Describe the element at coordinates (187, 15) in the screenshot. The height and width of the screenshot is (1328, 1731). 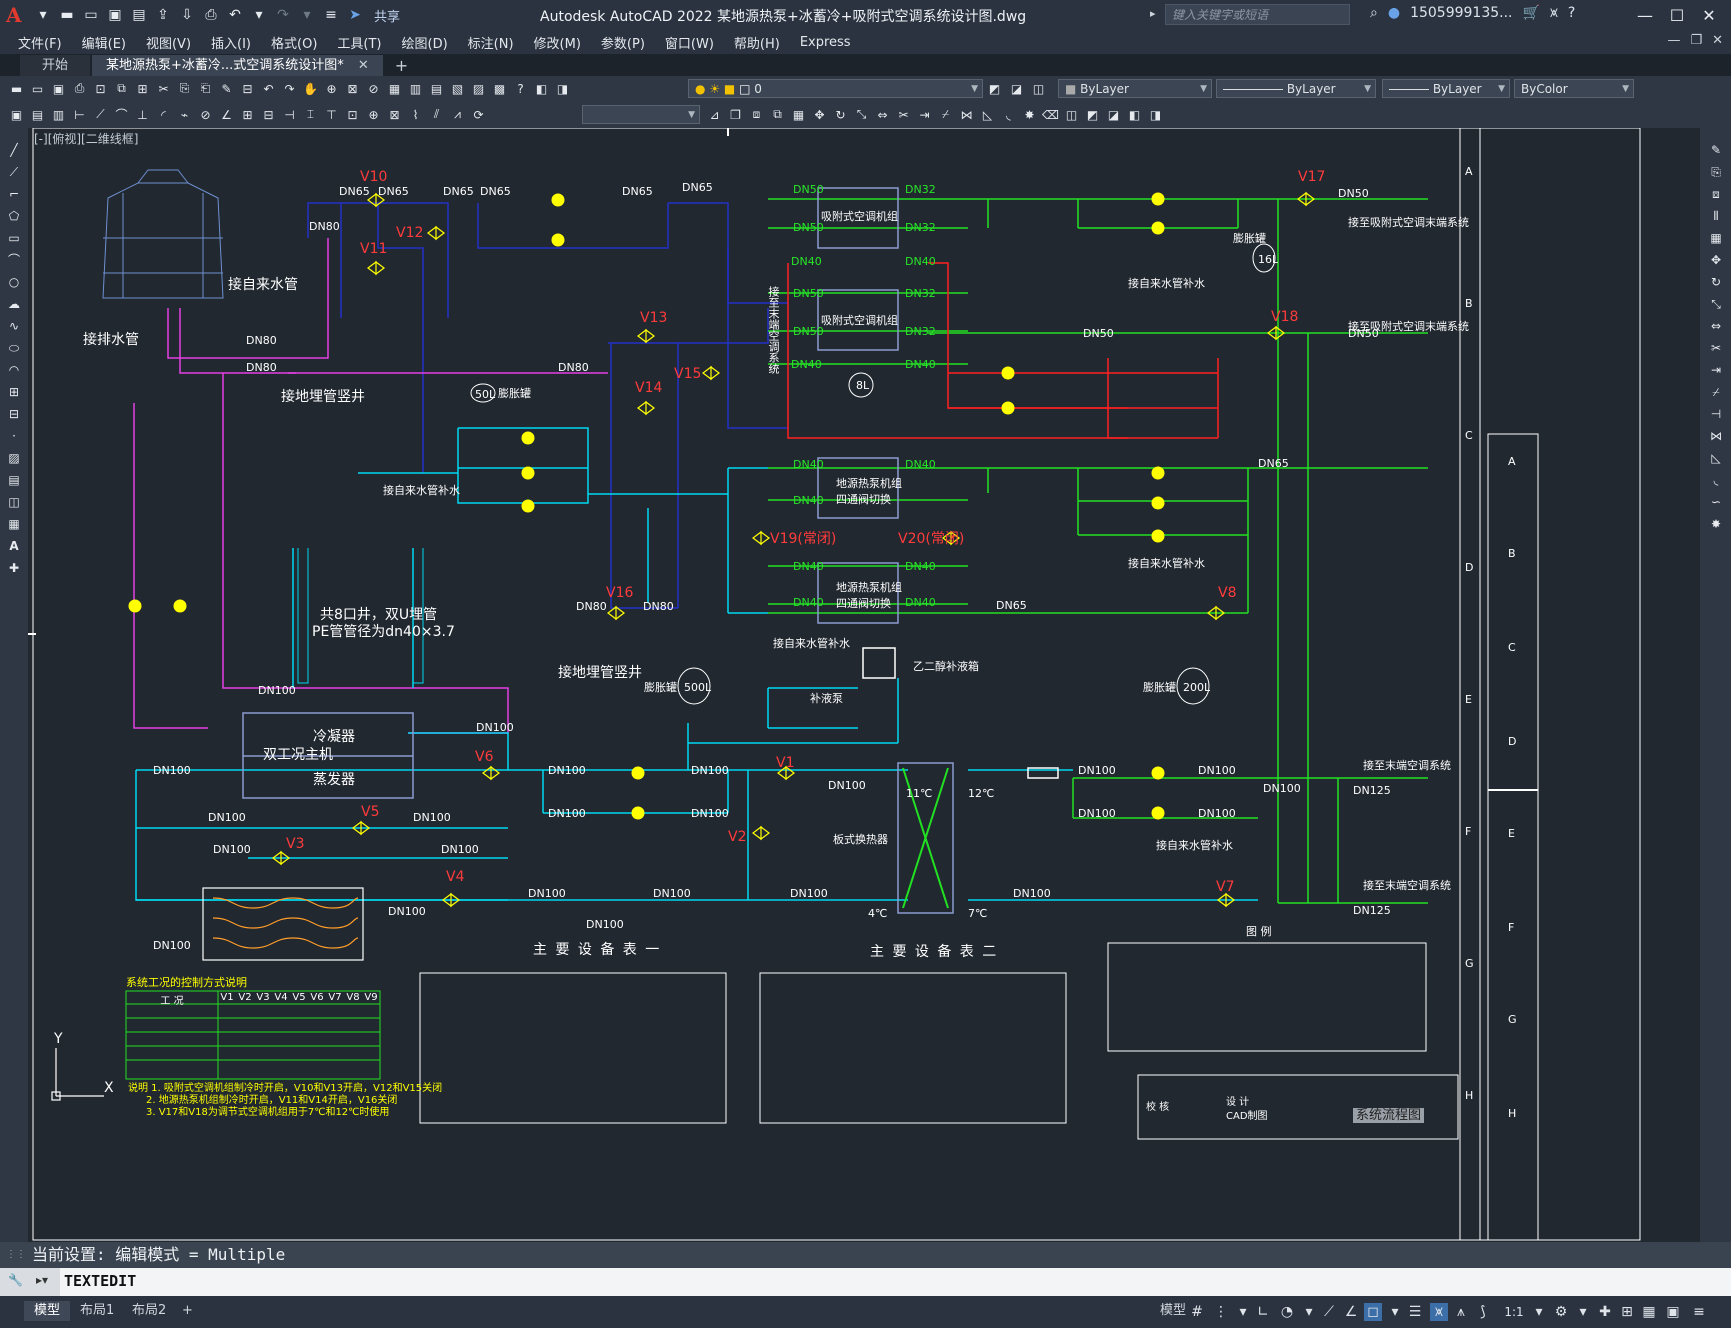
I see `save-web-icon: ⇩` at that location.